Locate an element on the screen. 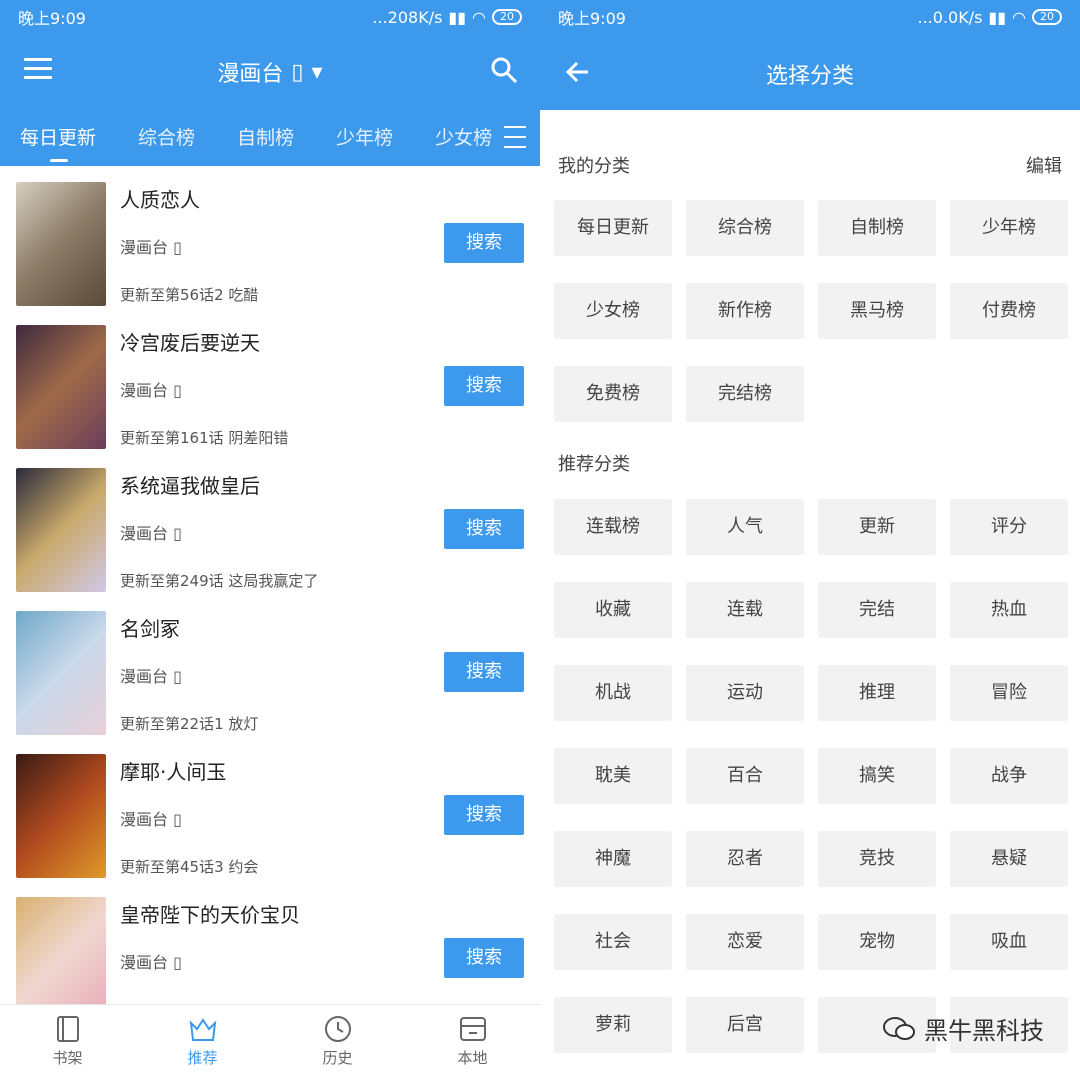  category-chip: 运动 is located at coordinates (745, 693).